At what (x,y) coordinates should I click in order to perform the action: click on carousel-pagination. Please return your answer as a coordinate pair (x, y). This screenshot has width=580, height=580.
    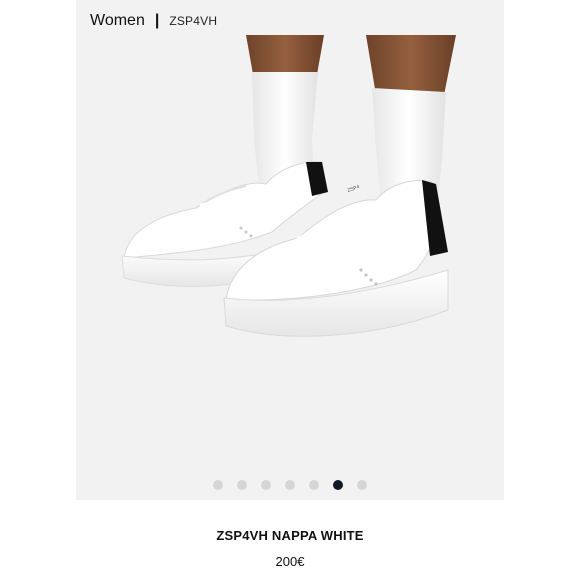
    Looking at the image, I should click on (290, 485).